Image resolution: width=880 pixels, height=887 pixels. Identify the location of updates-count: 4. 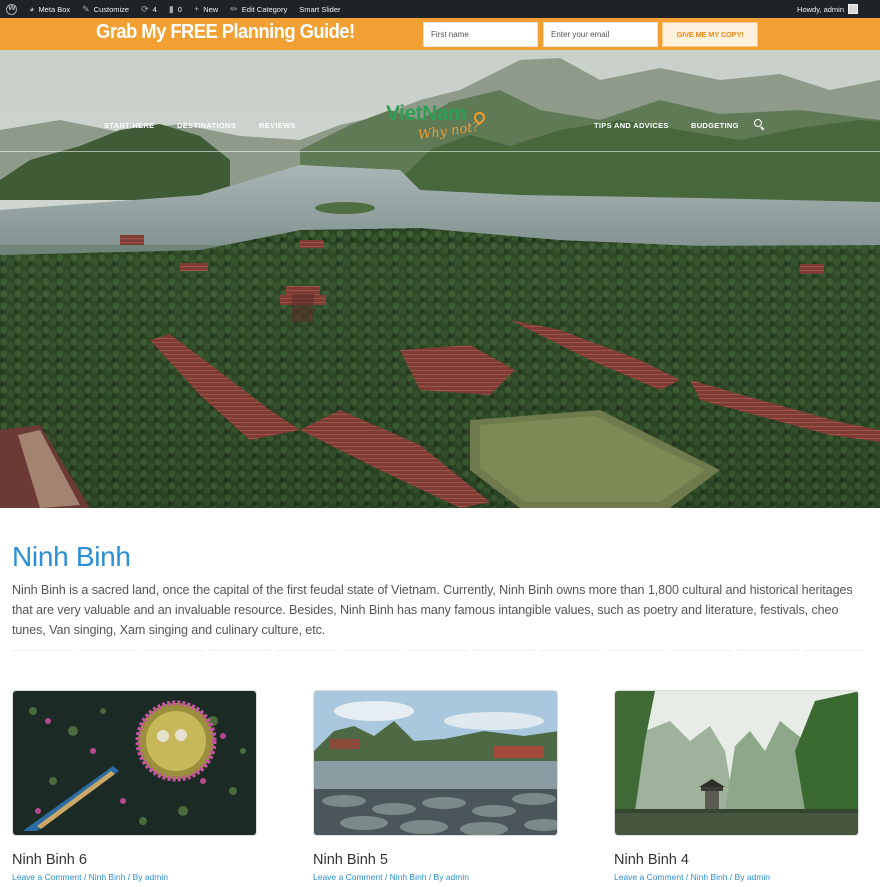
(154, 9).